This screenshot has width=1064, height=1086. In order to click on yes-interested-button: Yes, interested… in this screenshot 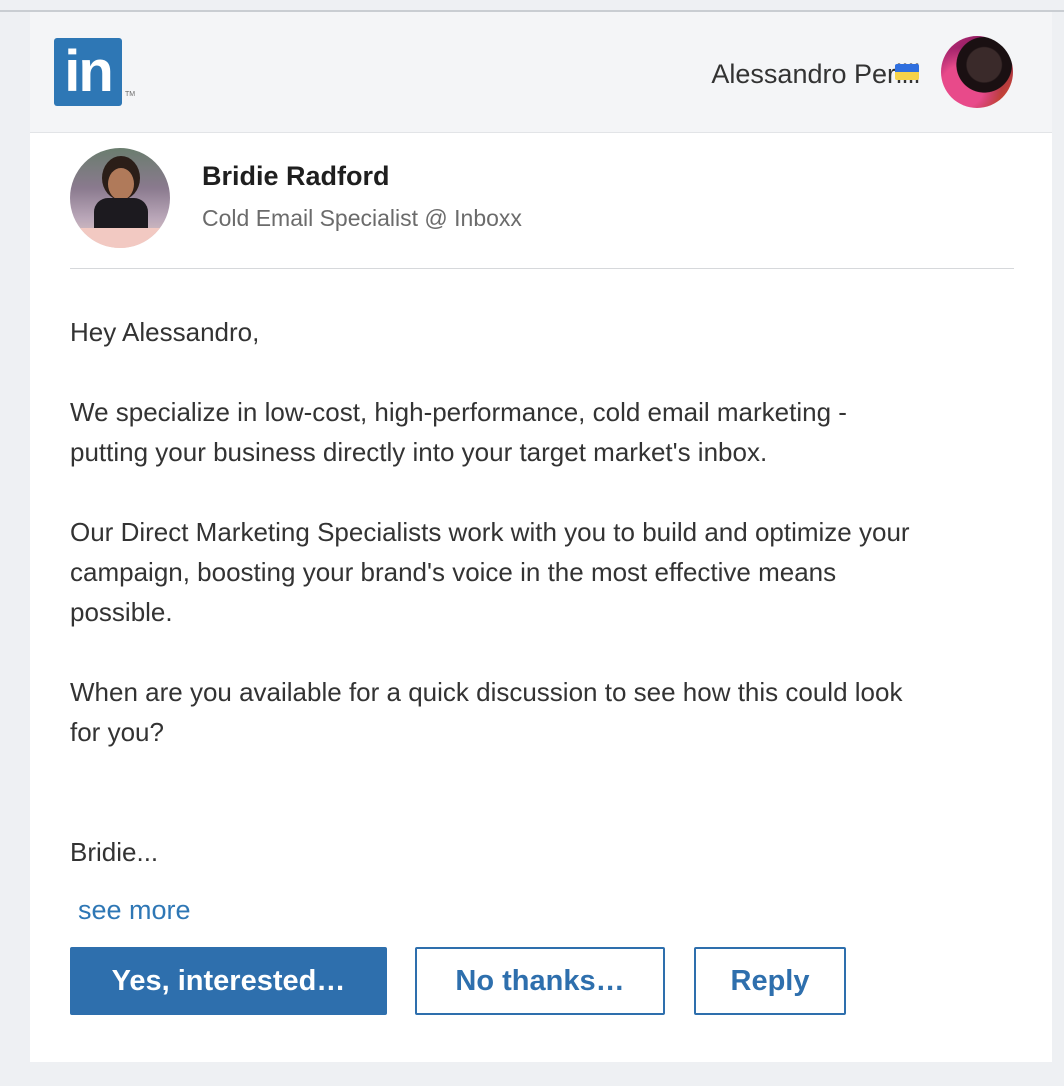, I will do `click(228, 981)`.